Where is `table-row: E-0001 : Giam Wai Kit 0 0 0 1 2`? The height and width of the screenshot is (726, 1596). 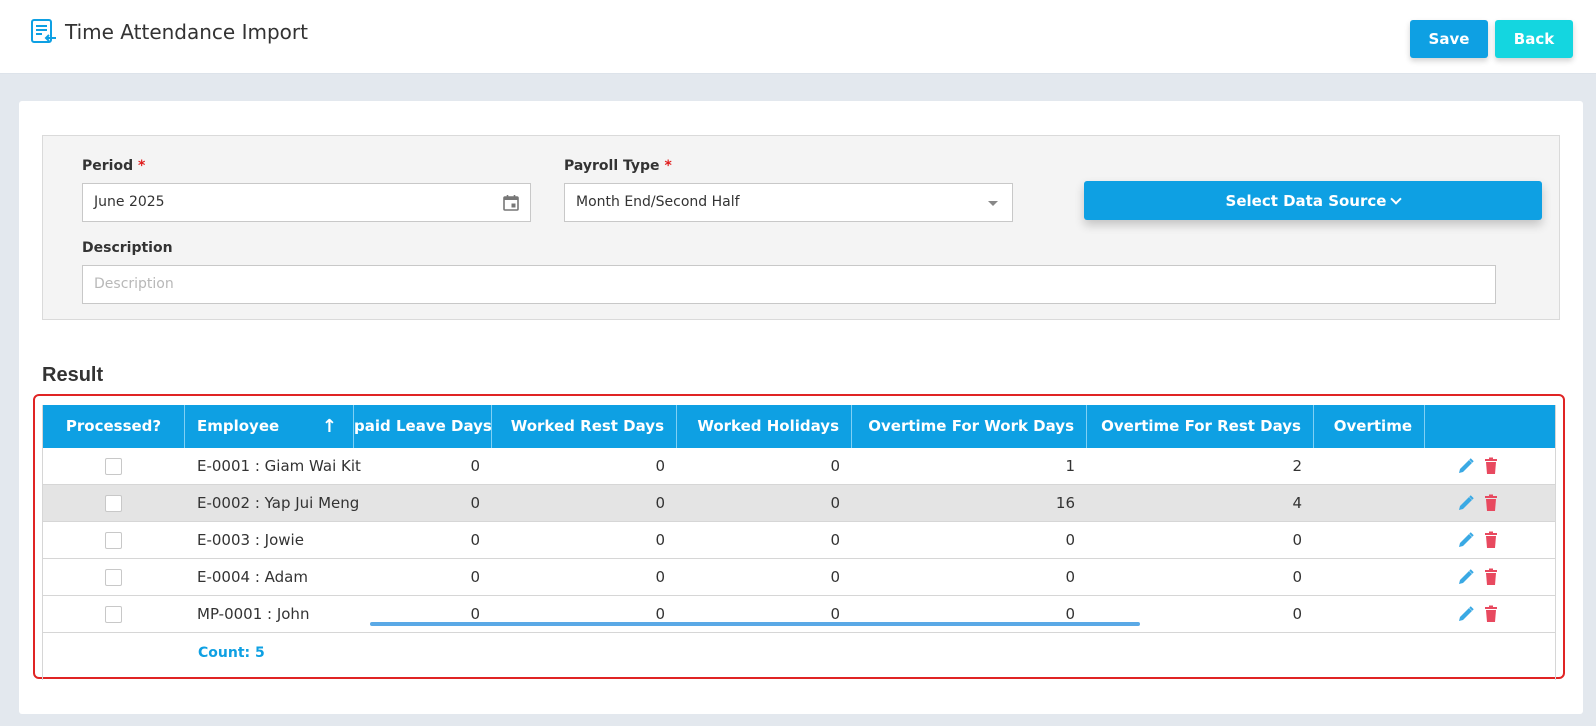 table-row: E-0001 : Giam Wai Kit 0 0 0 1 2 is located at coordinates (799, 466).